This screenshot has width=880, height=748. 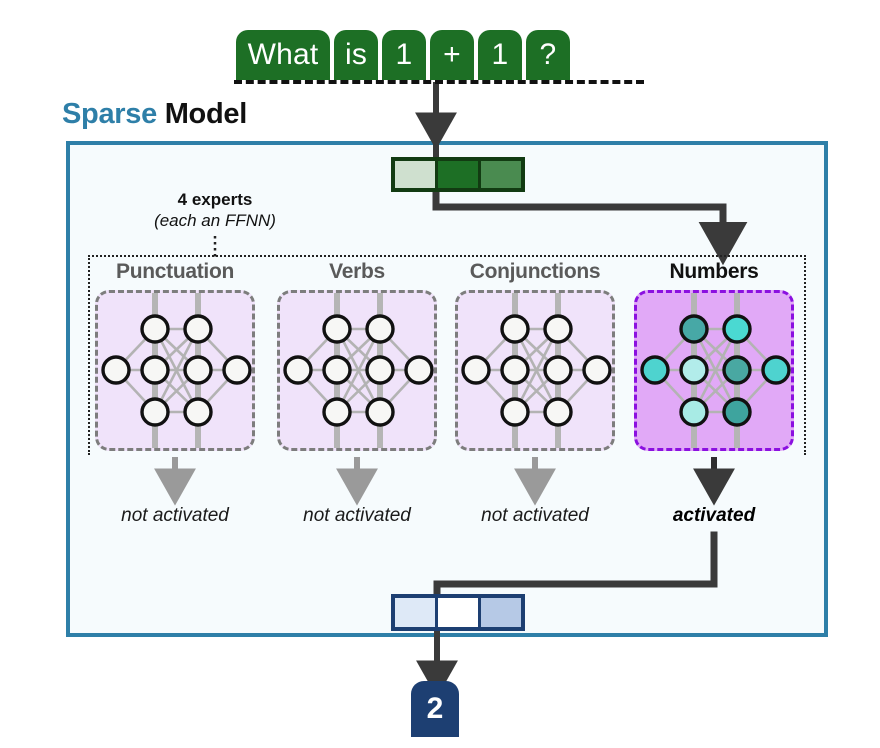 What do you see at coordinates (215, 220) in the screenshot?
I see `experts-annotation-line2: (each an FFNN)` at bounding box center [215, 220].